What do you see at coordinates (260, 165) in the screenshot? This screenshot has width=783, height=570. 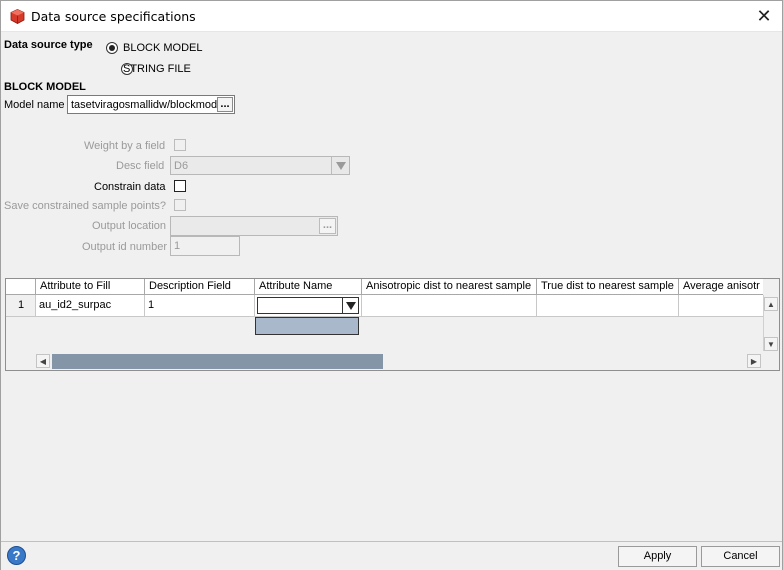 I see `desc-field-dropdown: D6` at bounding box center [260, 165].